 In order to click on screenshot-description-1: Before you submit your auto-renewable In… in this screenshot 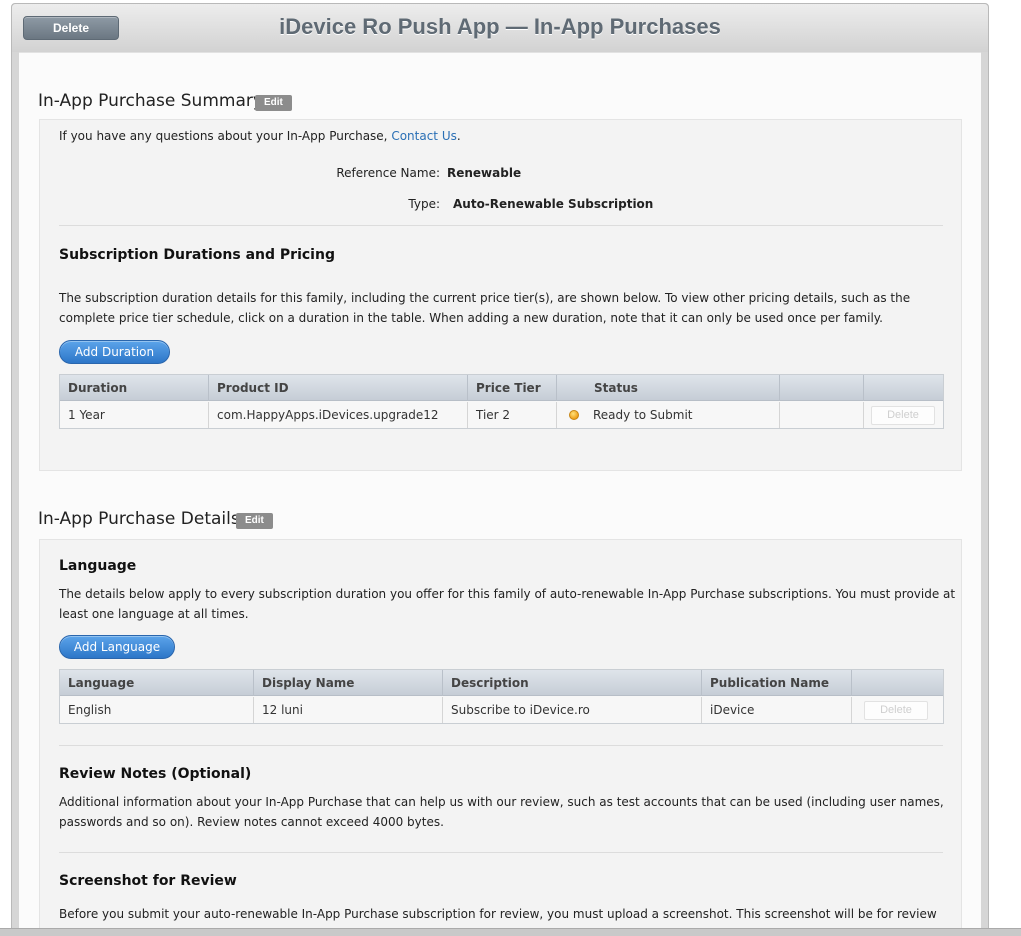, I will do `click(498, 914)`.